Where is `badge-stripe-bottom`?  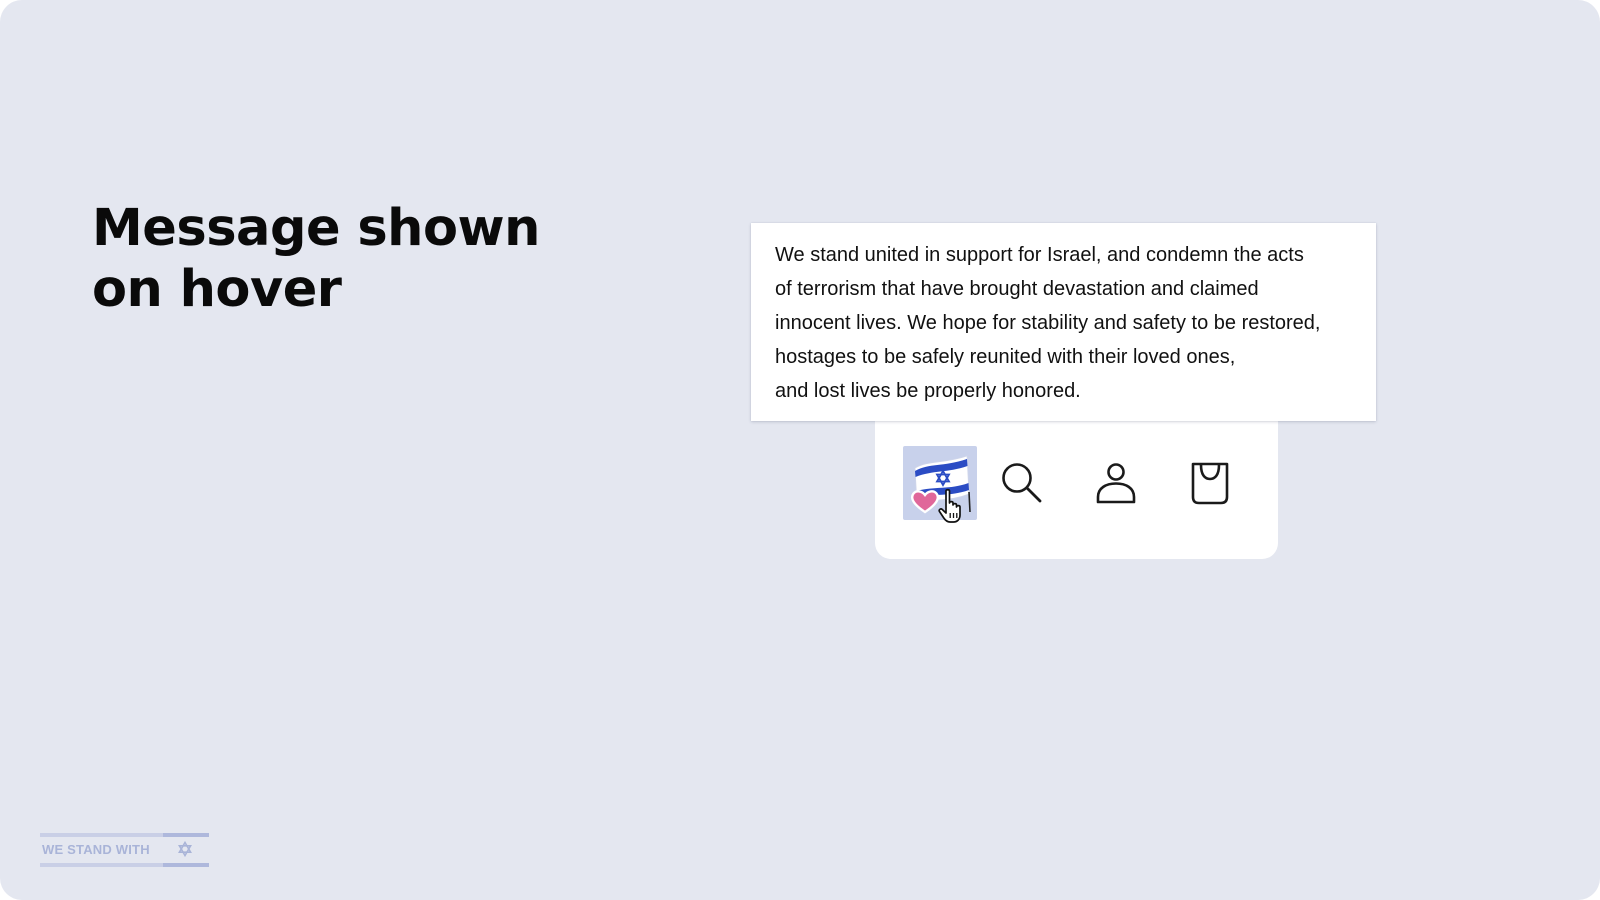
badge-stripe-bottom is located at coordinates (124, 865).